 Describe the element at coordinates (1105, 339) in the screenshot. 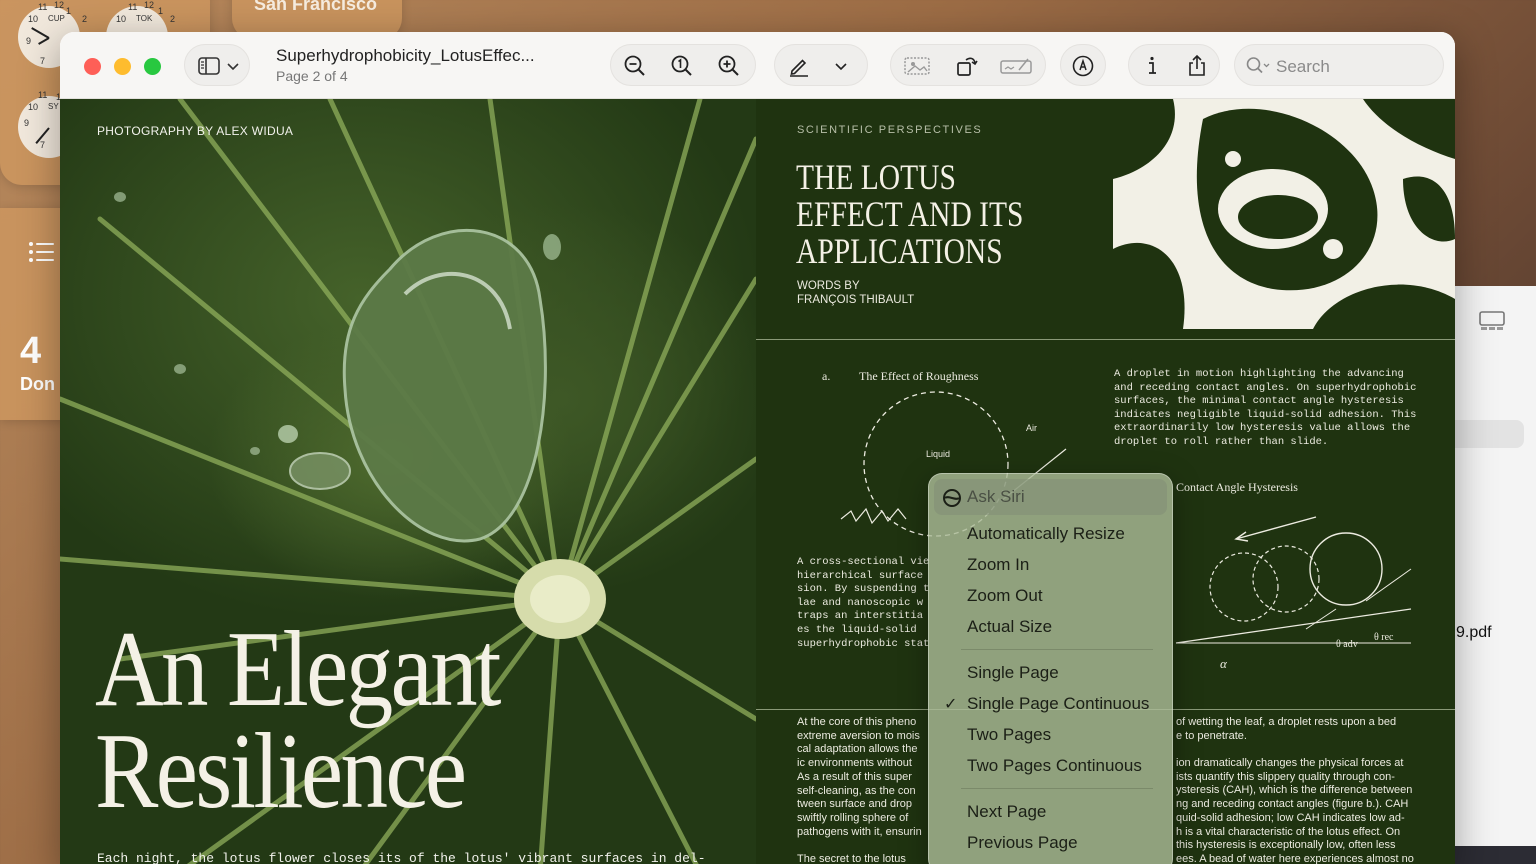

I see `divider-top` at that location.